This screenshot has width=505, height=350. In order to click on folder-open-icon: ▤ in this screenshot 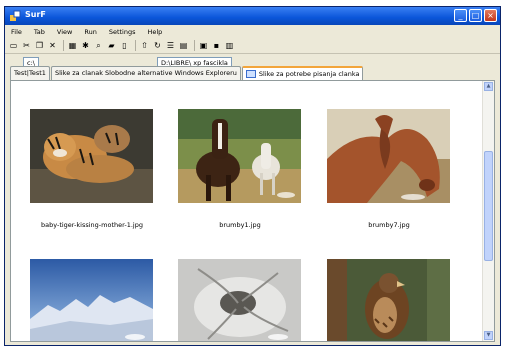, I will do `click(183, 45)`.